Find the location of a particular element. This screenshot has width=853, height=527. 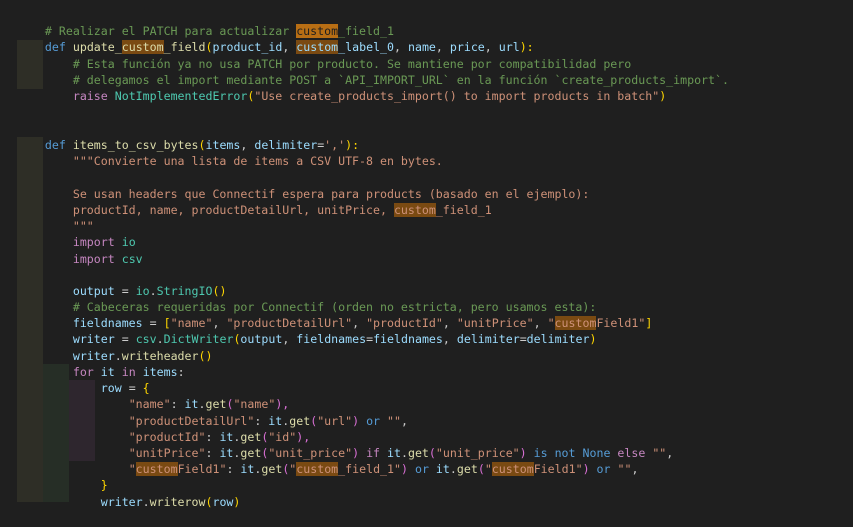

code-line-15: import csv is located at coordinates (80, 250).